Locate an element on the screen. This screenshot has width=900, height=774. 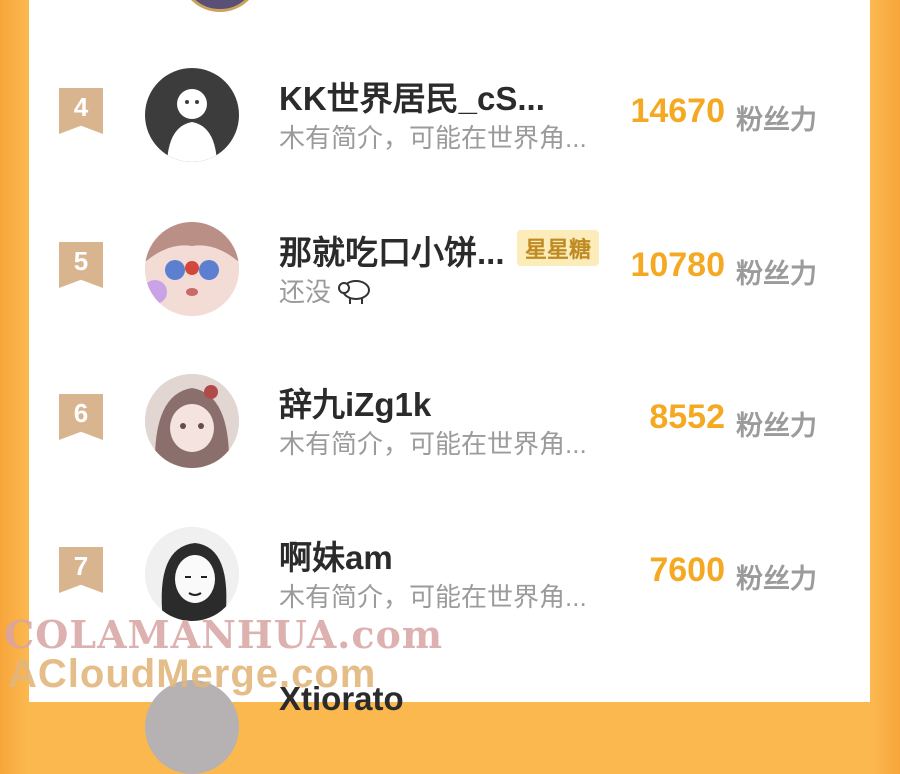
user-bio-text: 还没 is located at coordinates (305, 292).